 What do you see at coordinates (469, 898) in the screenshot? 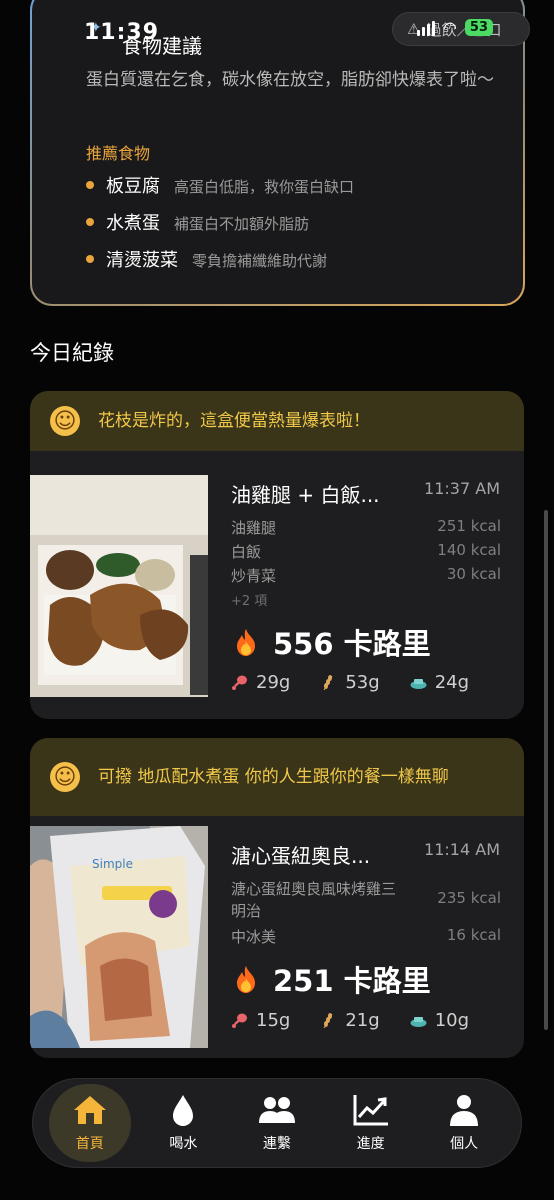
I see `food-item-kcal: 235 kcal` at bounding box center [469, 898].